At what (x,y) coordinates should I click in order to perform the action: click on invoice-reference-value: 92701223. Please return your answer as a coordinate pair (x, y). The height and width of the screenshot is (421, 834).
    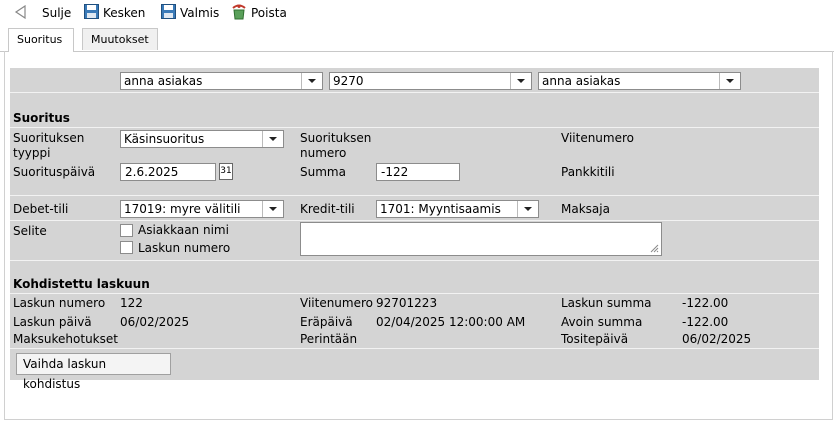
    Looking at the image, I should click on (407, 303).